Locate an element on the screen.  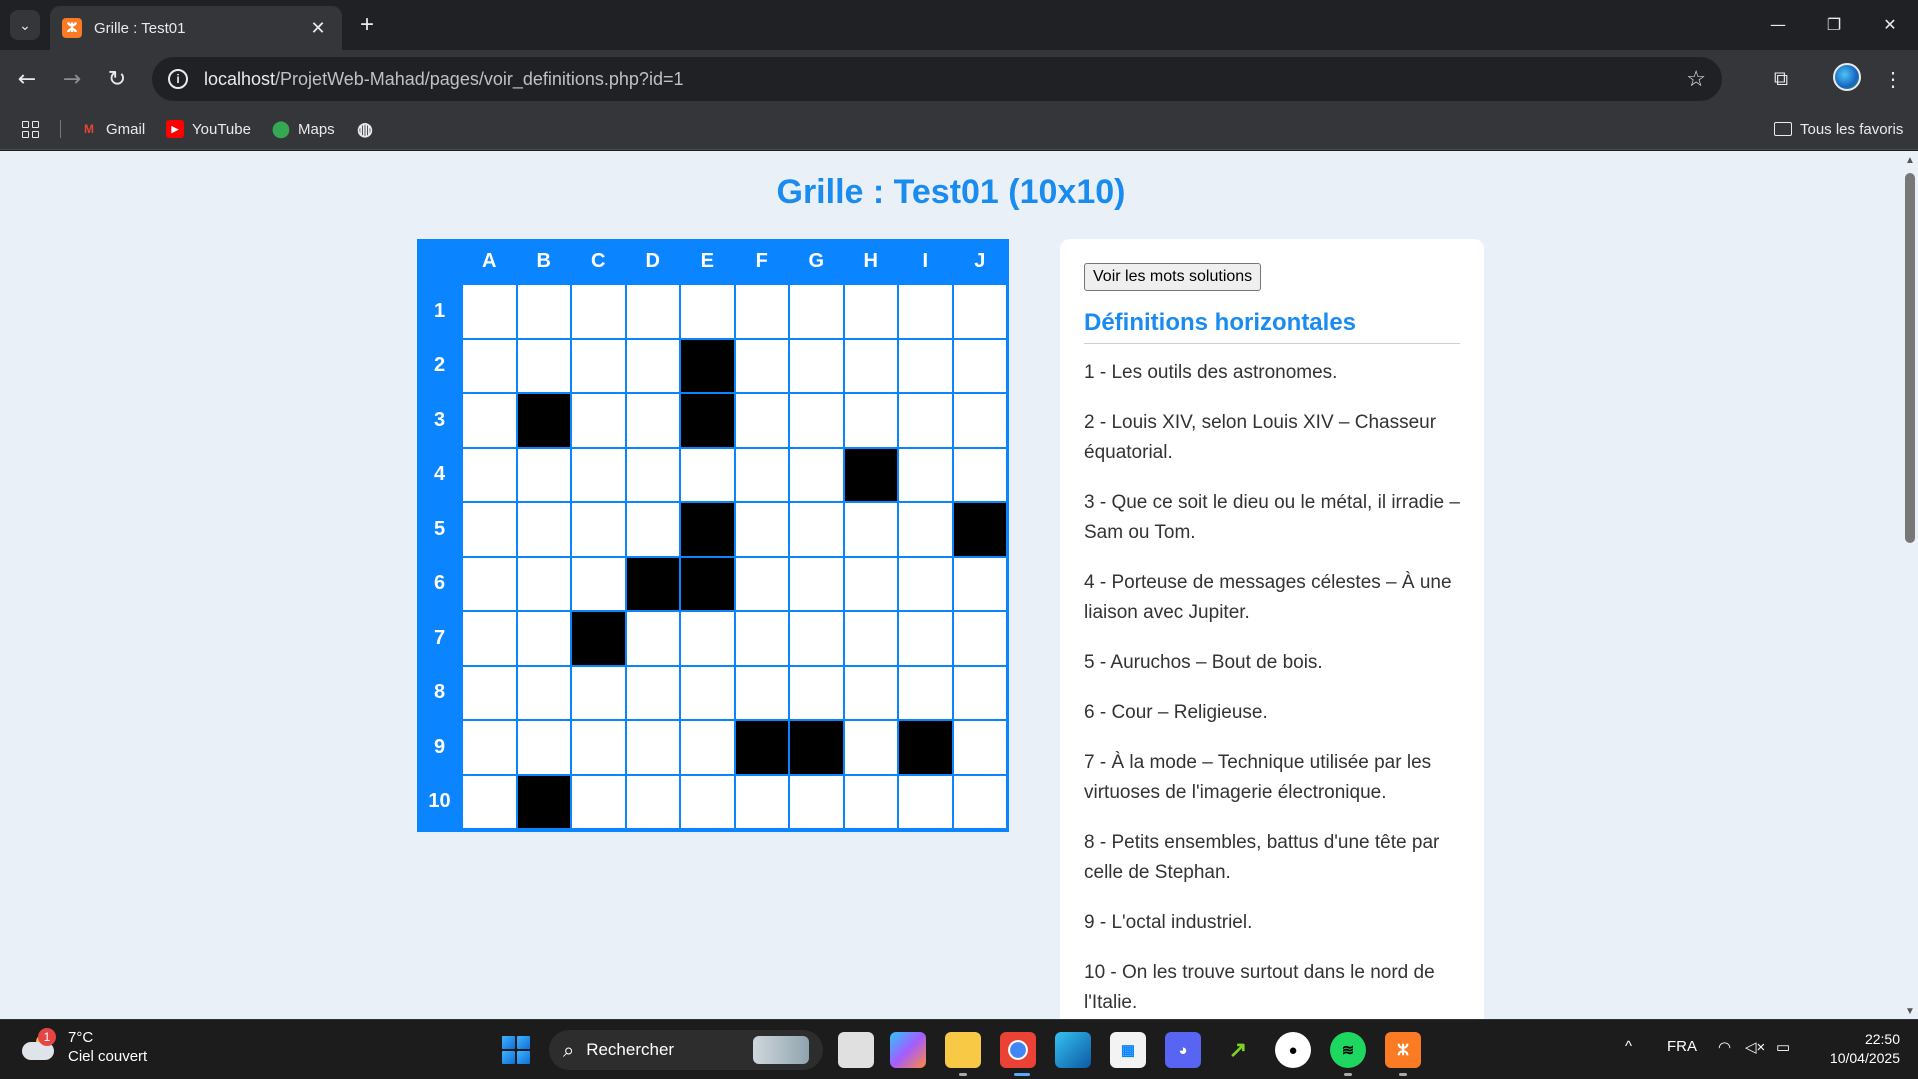
scroll-thumb is located at coordinates (1910, 358).